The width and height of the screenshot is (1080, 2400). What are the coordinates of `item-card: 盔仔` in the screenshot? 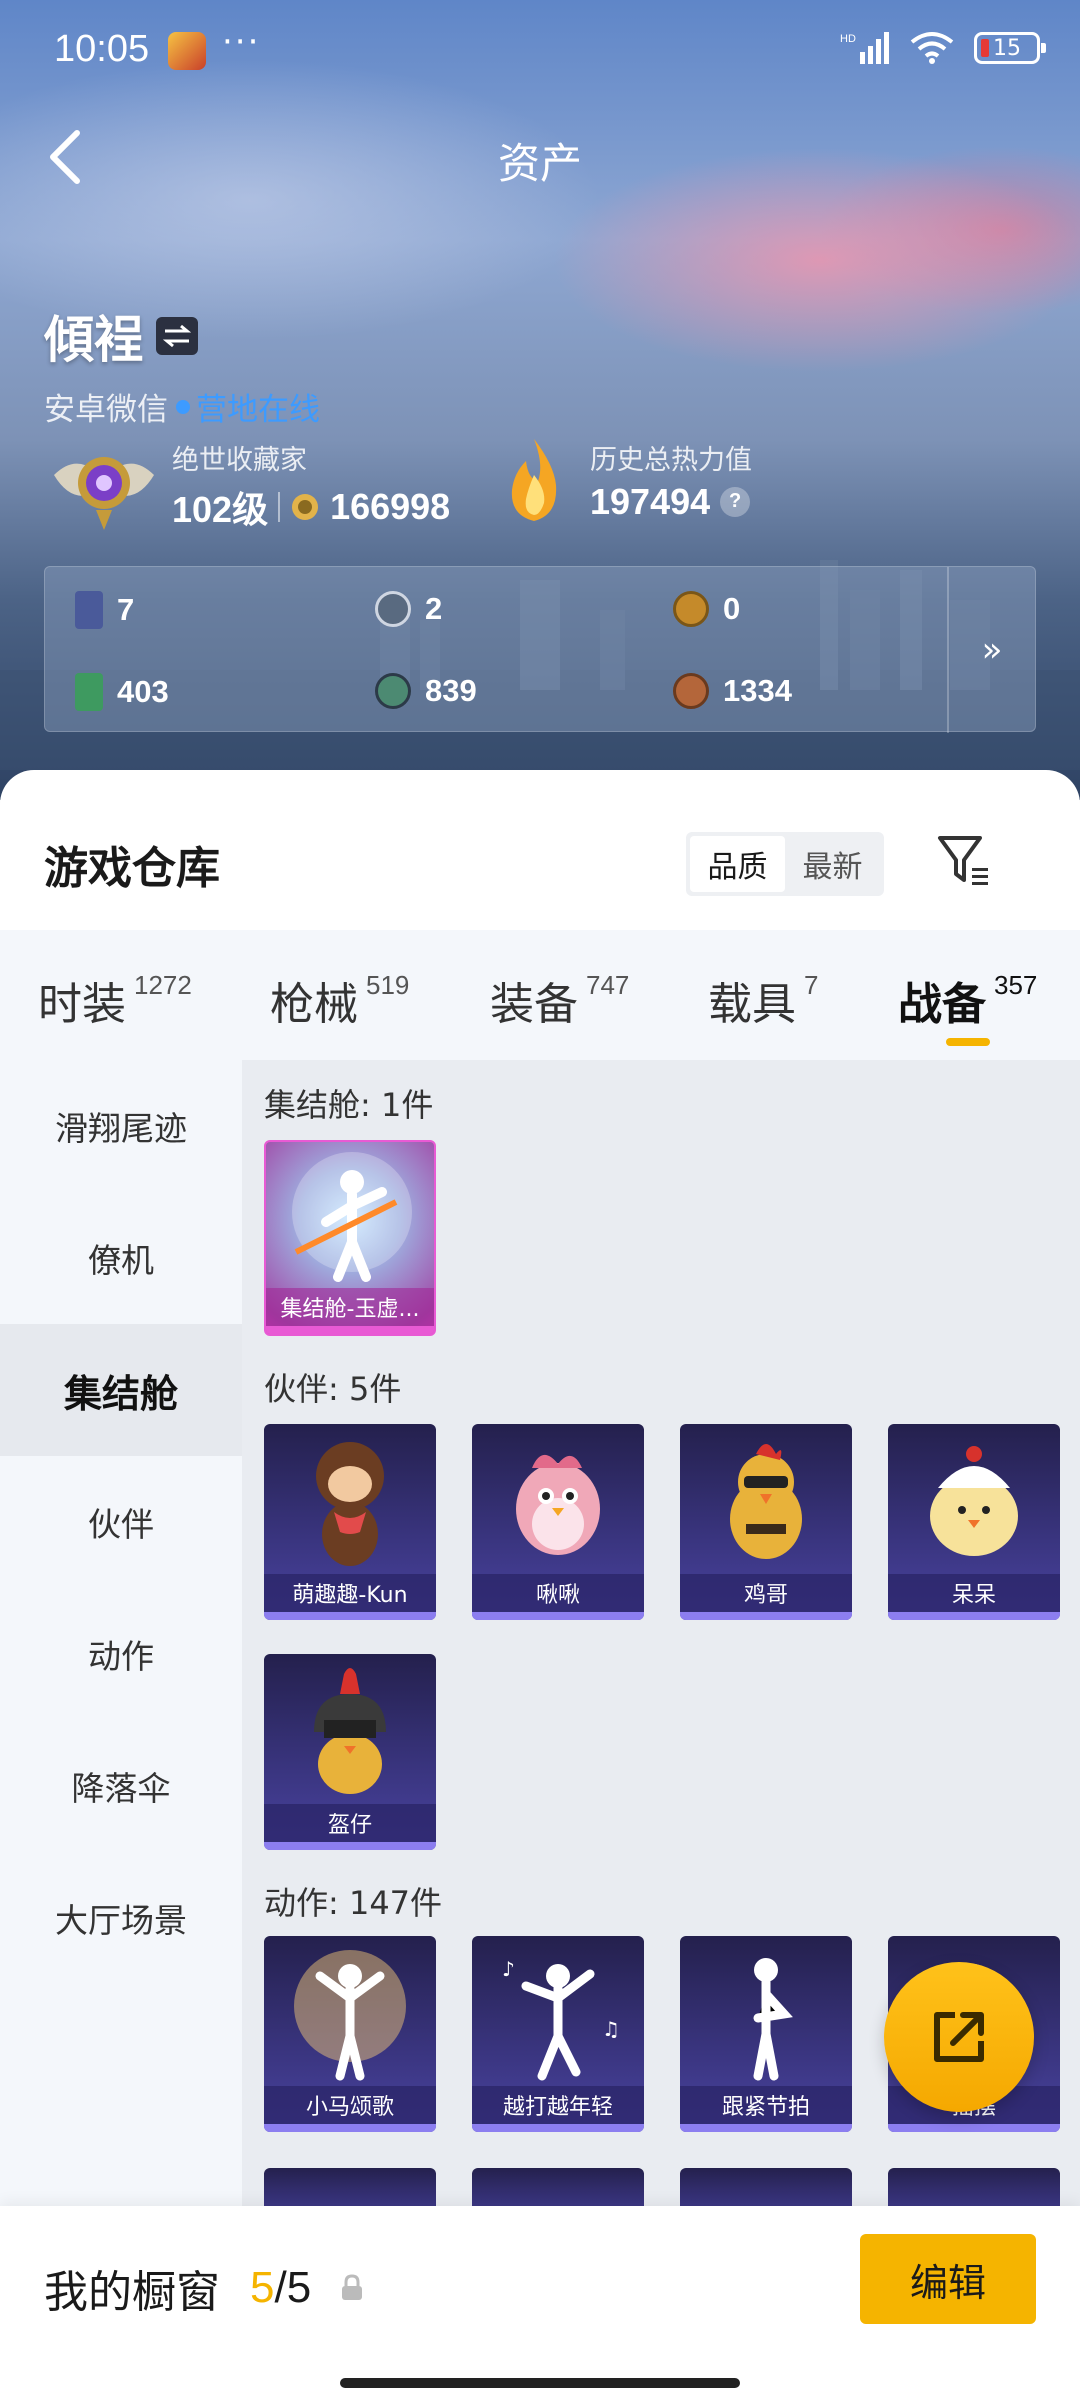 It's located at (350, 1752).